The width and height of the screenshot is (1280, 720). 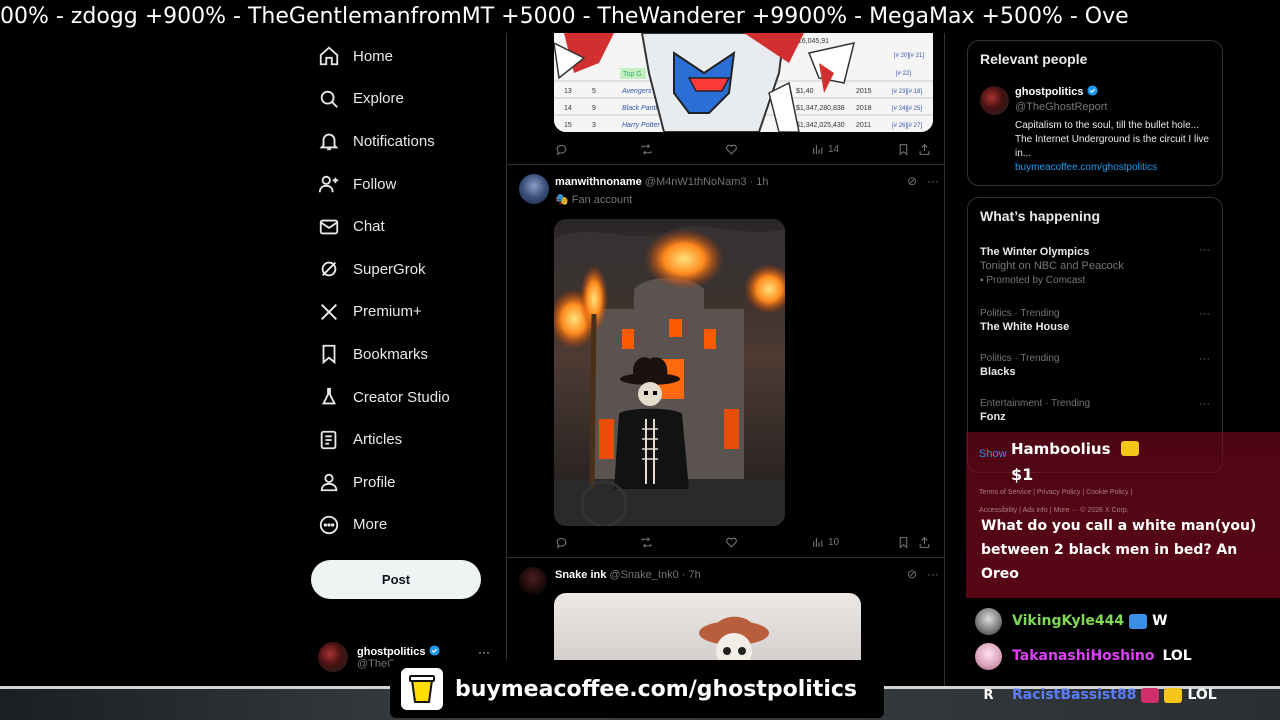 What do you see at coordinates (745, 149) in the screenshot?
I see `tweet-actions: 14` at bounding box center [745, 149].